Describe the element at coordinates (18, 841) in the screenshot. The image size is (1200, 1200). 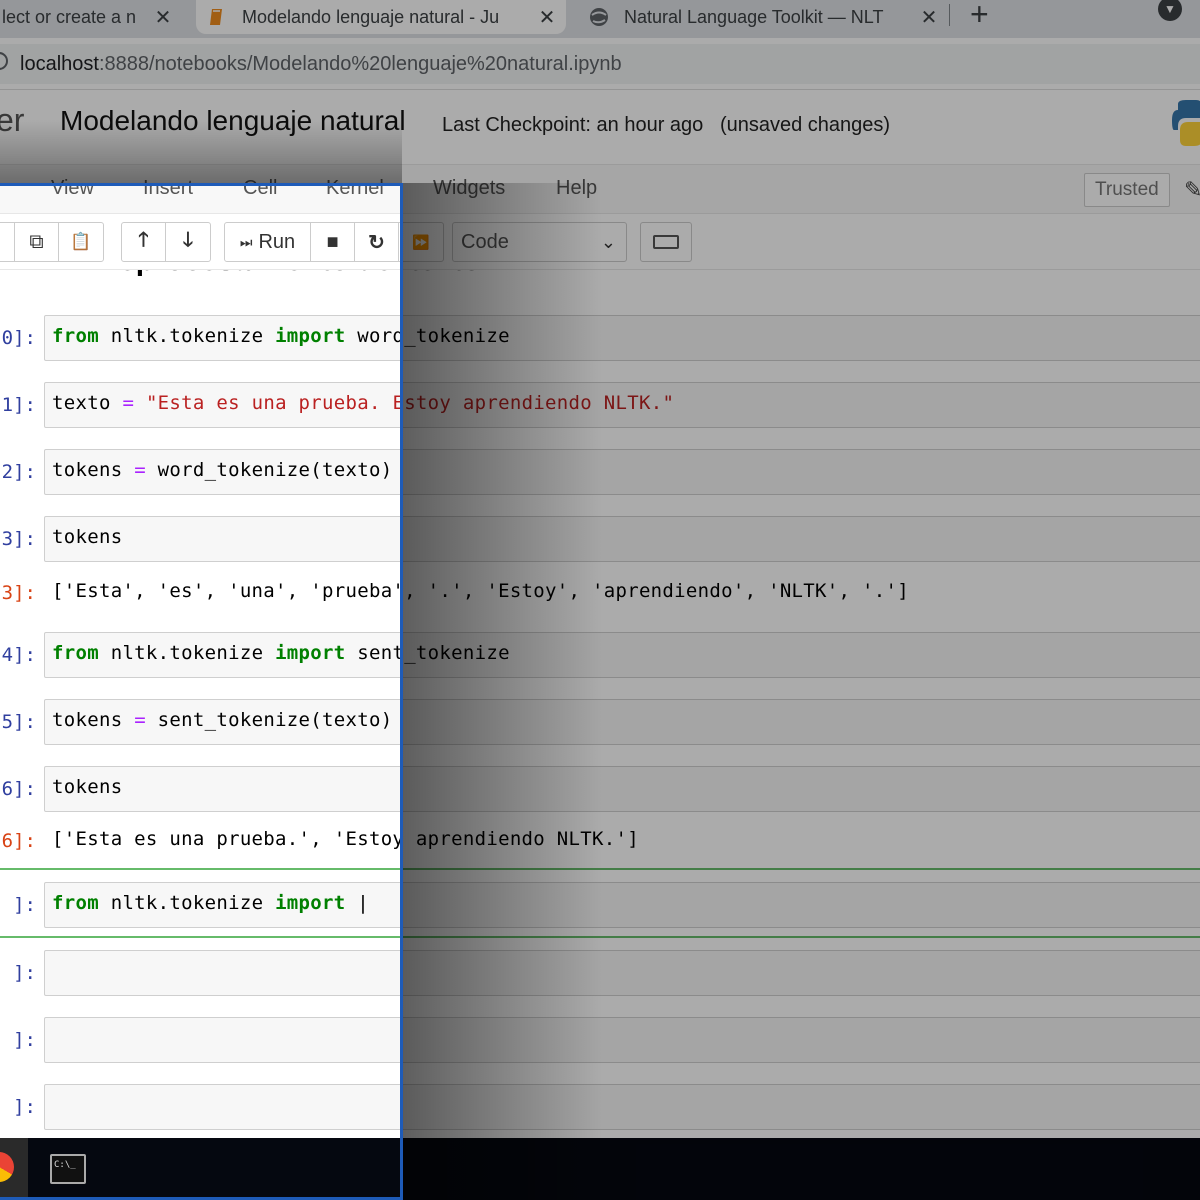
I see `out-prompt: 6]:` at that location.